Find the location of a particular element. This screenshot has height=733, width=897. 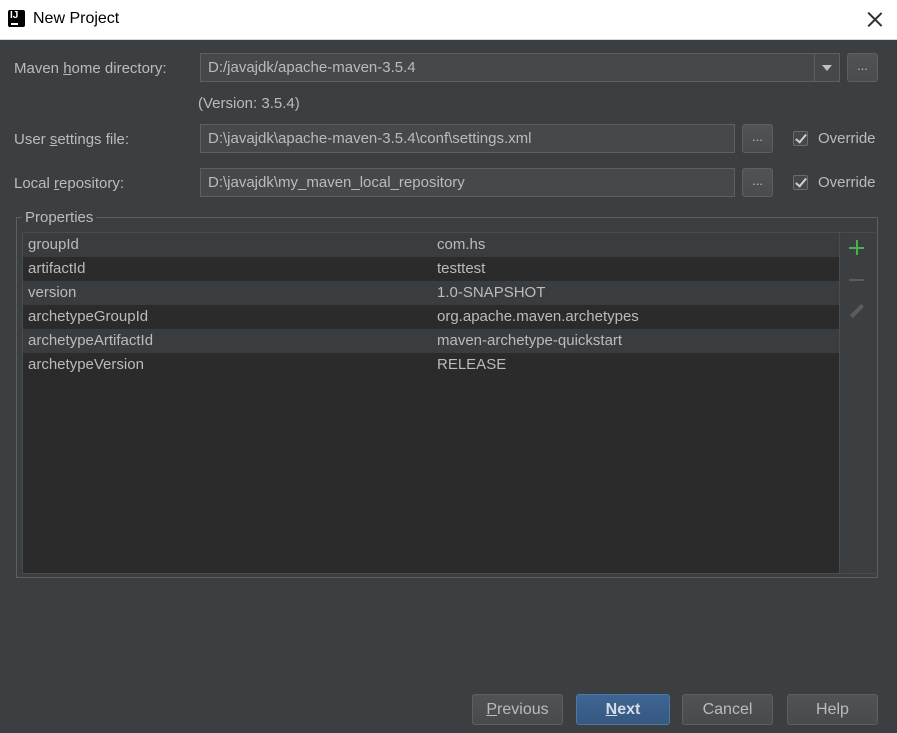

user-settings-override-label: Override is located at coordinates (847, 138).